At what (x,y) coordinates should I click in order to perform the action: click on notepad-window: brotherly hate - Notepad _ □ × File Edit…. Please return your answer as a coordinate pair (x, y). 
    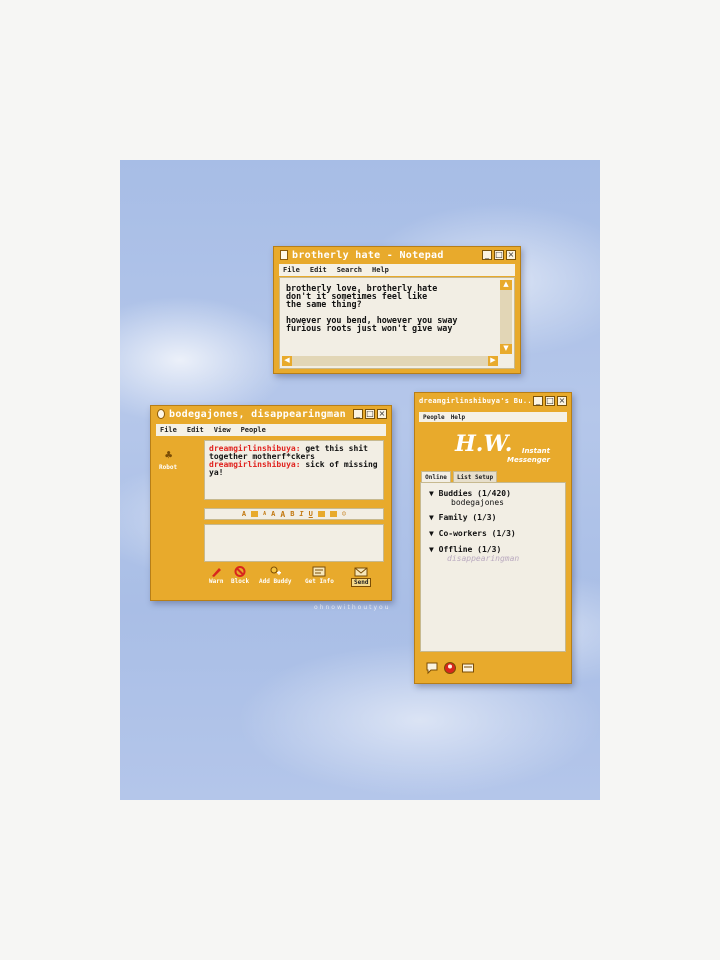
    Looking at the image, I should click on (397, 310).